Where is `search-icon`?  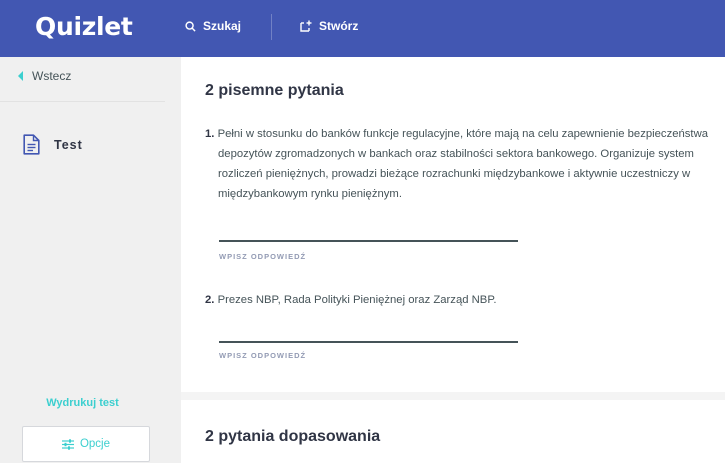
search-icon is located at coordinates (190, 26).